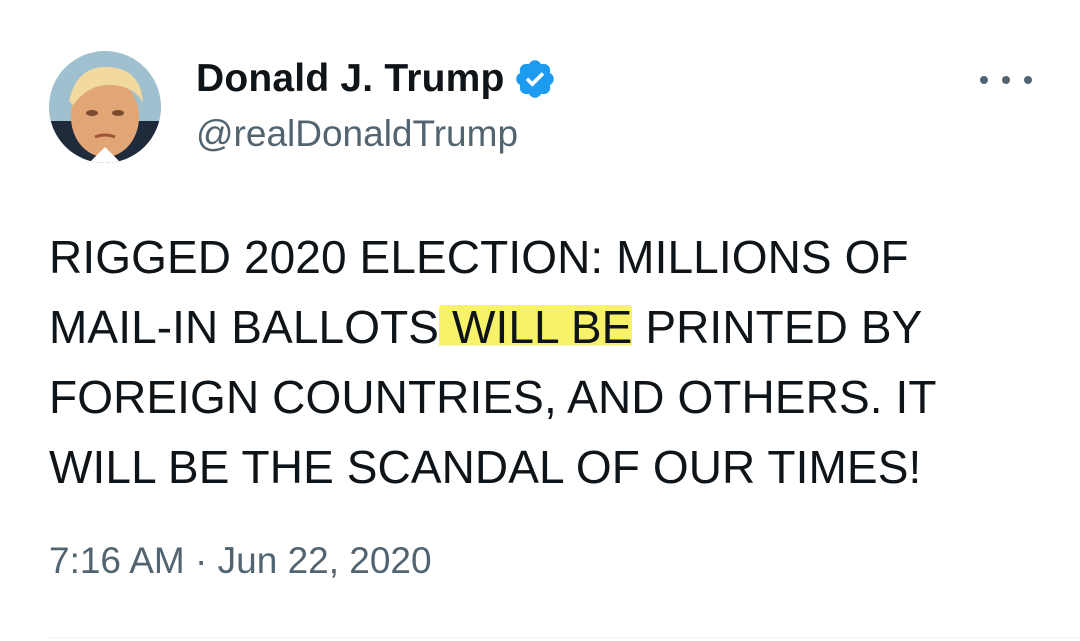 The image size is (1080, 641). Describe the element at coordinates (479, 257) in the screenshot. I see `tweet-text-line: RIGGED 2020 ELECTION: MILLIONS OF` at that location.